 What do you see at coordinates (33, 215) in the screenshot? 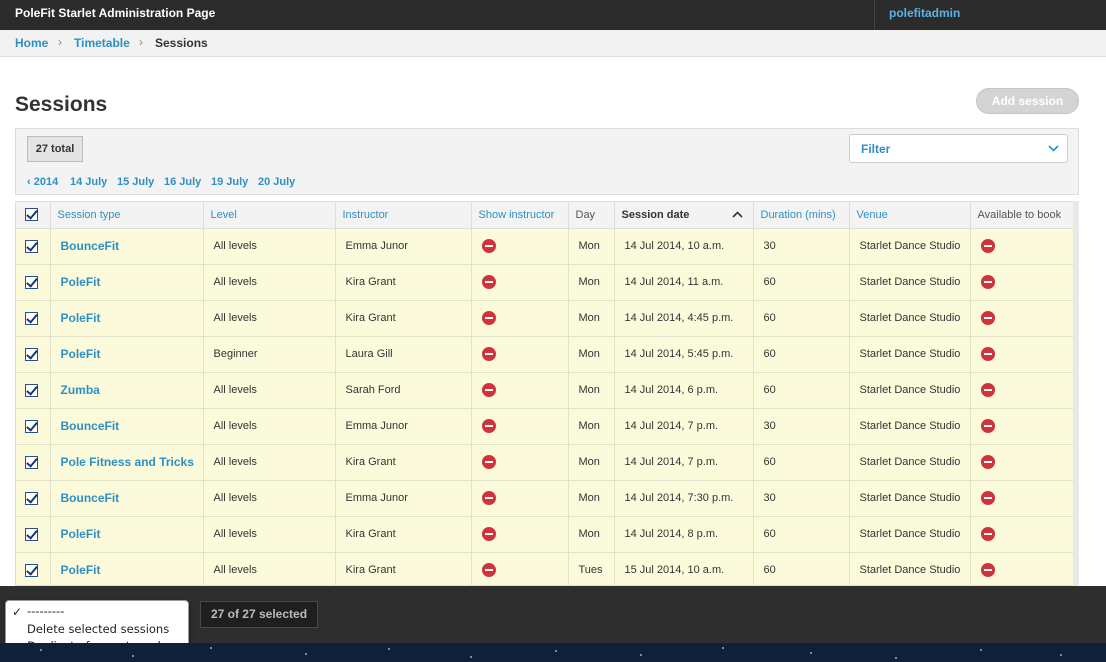
I see `select-all-checkbox` at bounding box center [33, 215].